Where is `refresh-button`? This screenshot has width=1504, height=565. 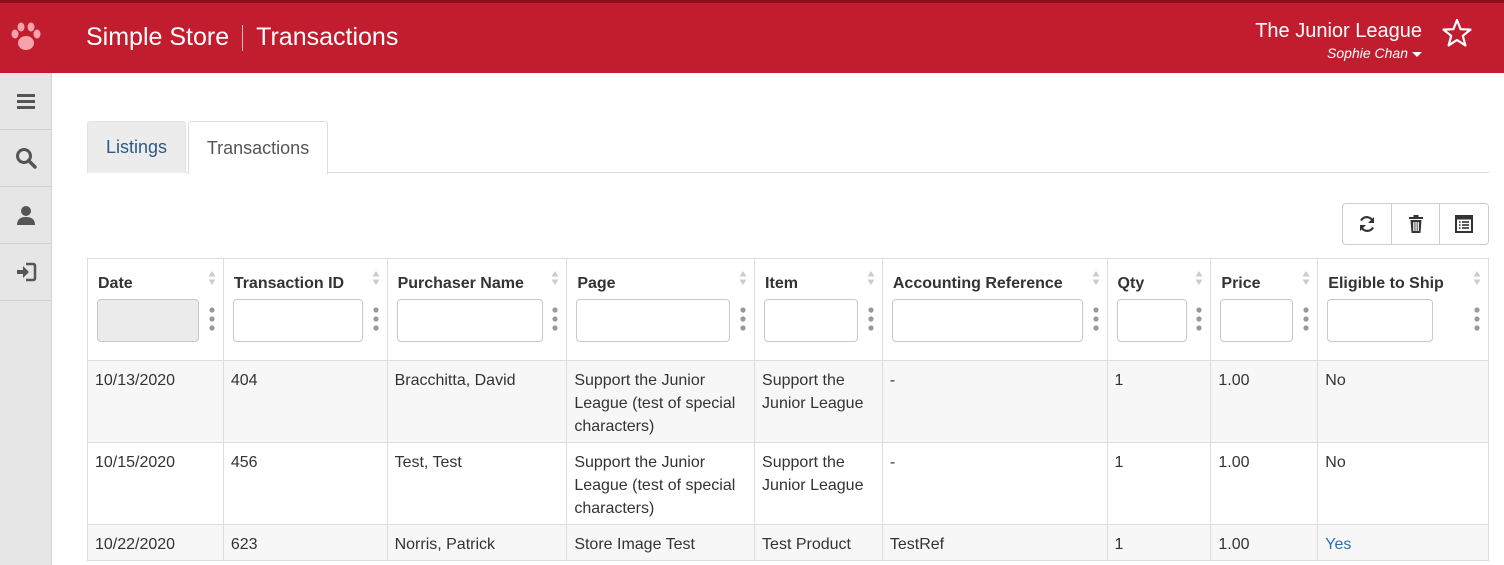
refresh-button is located at coordinates (1367, 224).